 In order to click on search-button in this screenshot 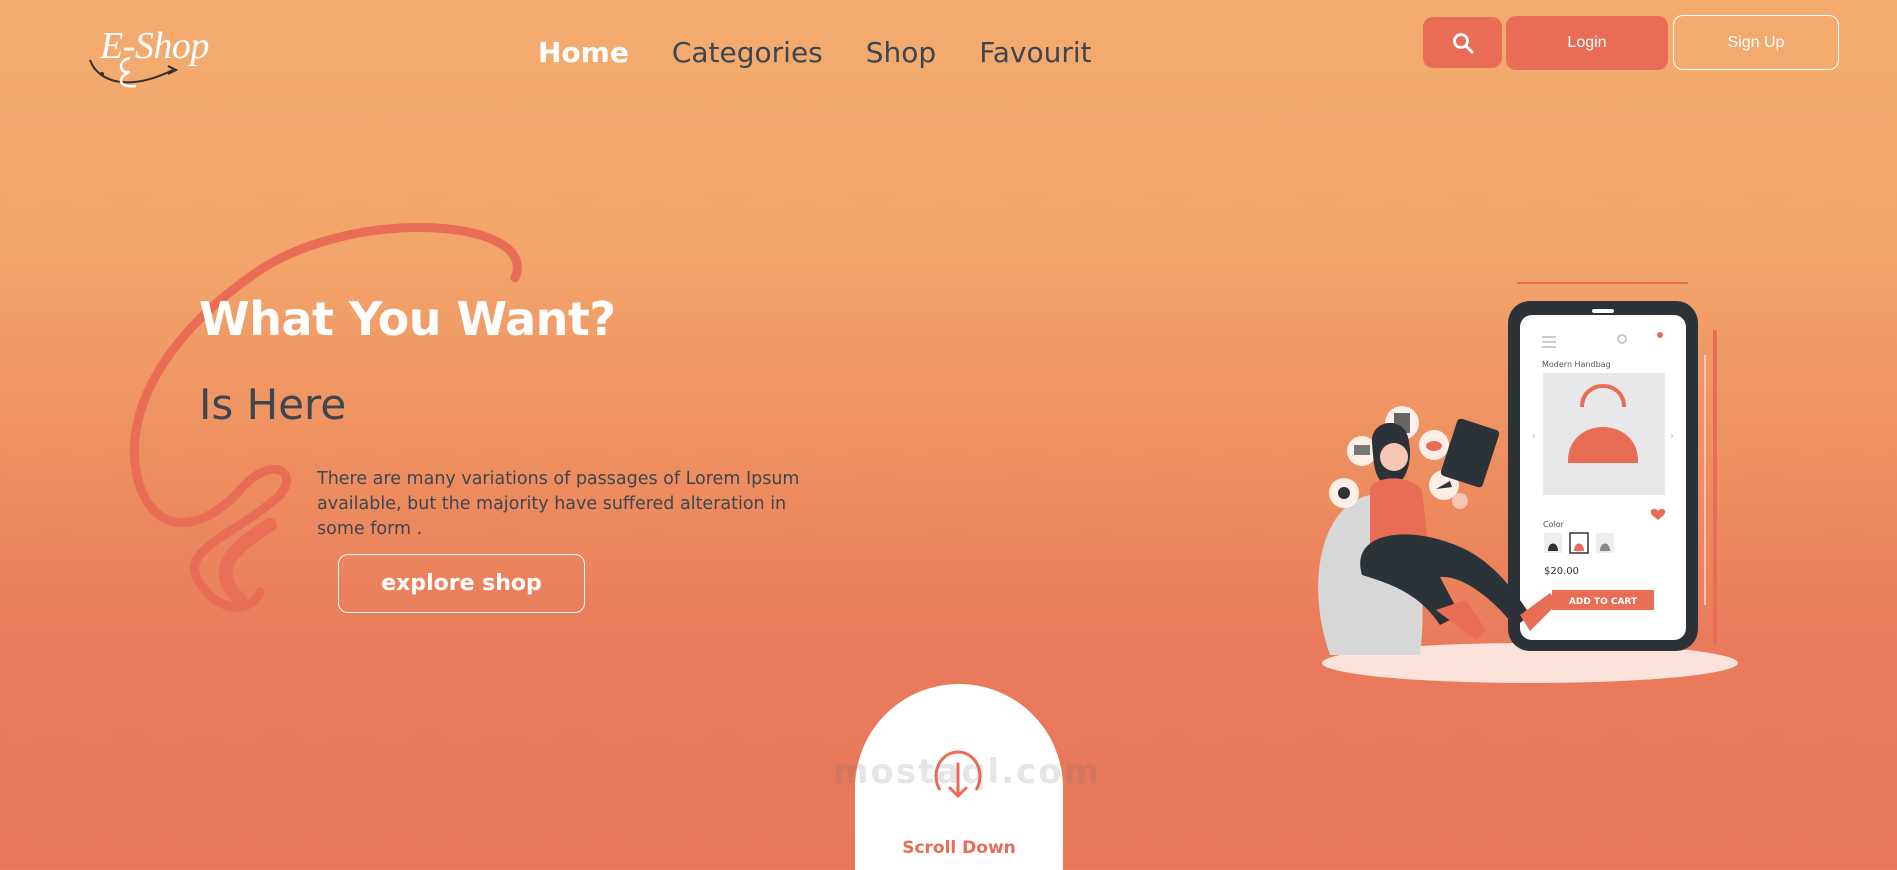, I will do `click(1462, 42)`.